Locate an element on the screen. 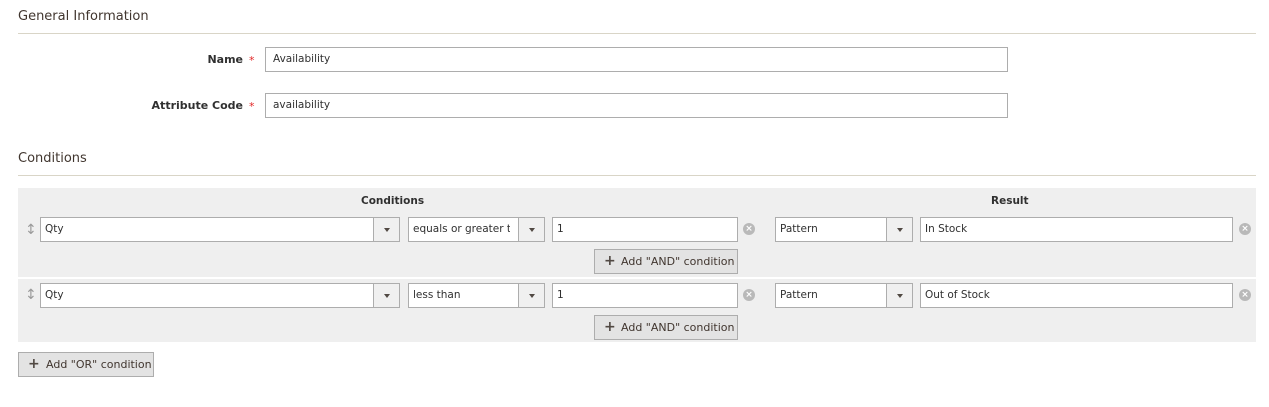 The height and width of the screenshot is (407, 1269). attribute-code-label: Attribute Code is located at coordinates (197, 105).